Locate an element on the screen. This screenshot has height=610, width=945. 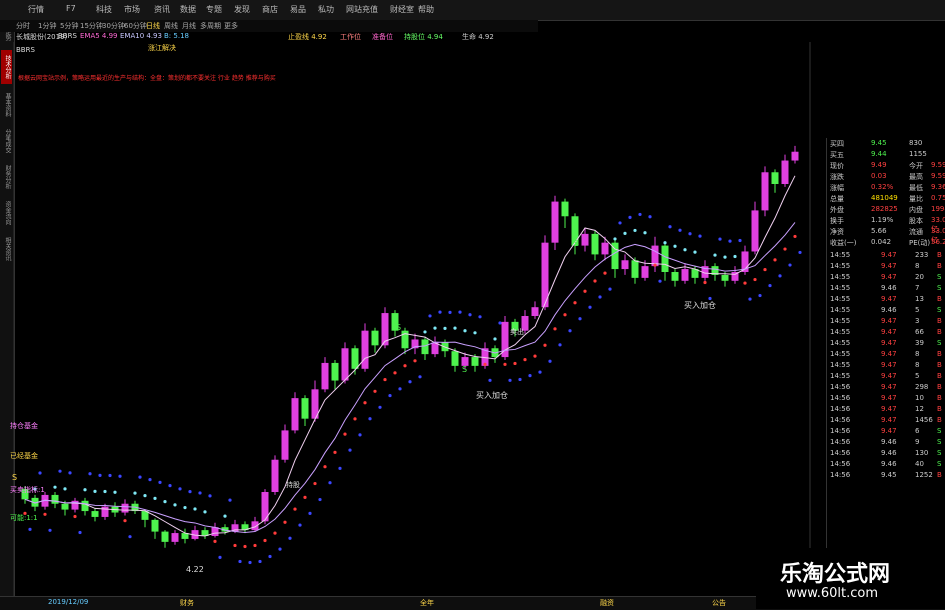
hold-label: 持股 is located at coordinates (293, 484).